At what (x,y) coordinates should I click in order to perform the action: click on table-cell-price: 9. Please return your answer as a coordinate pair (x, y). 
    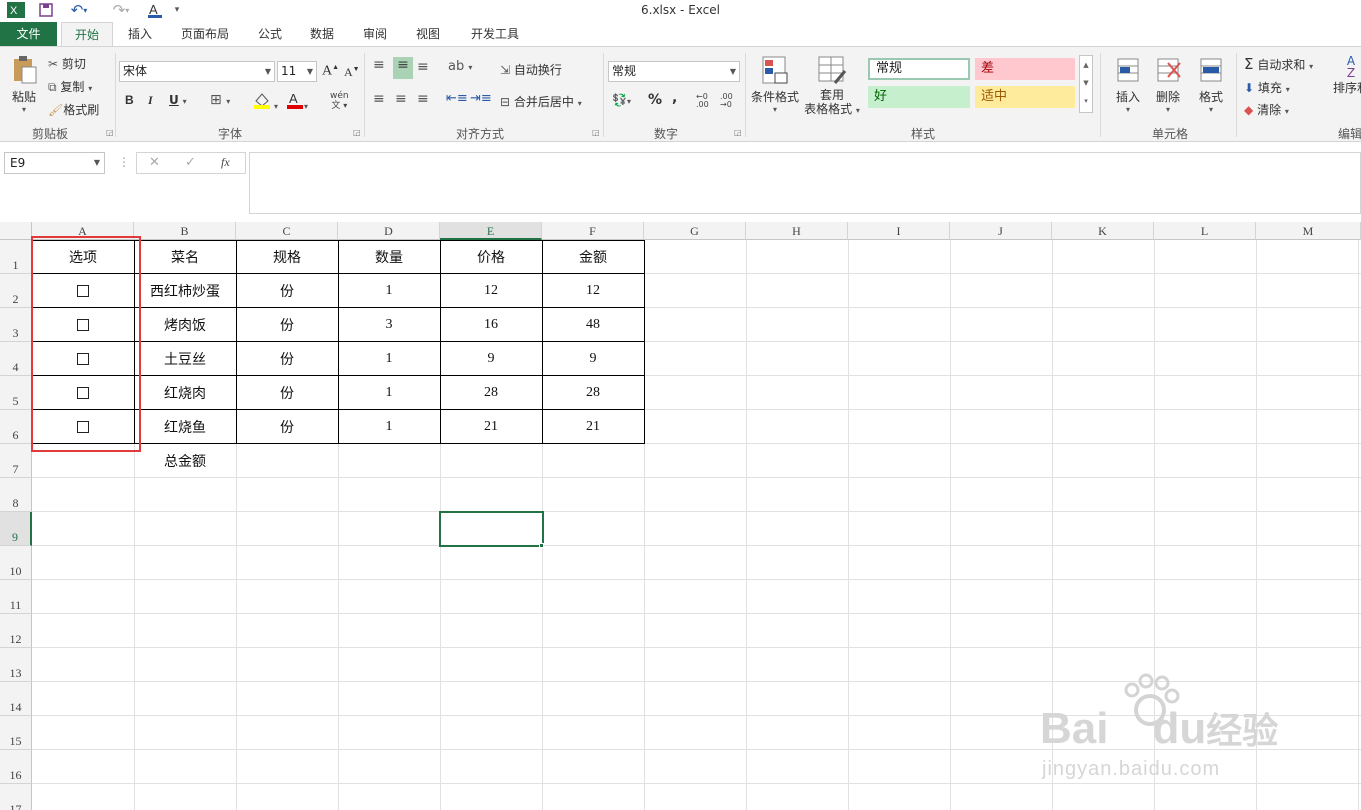
    Looking at the image, I should click on (491, 359).